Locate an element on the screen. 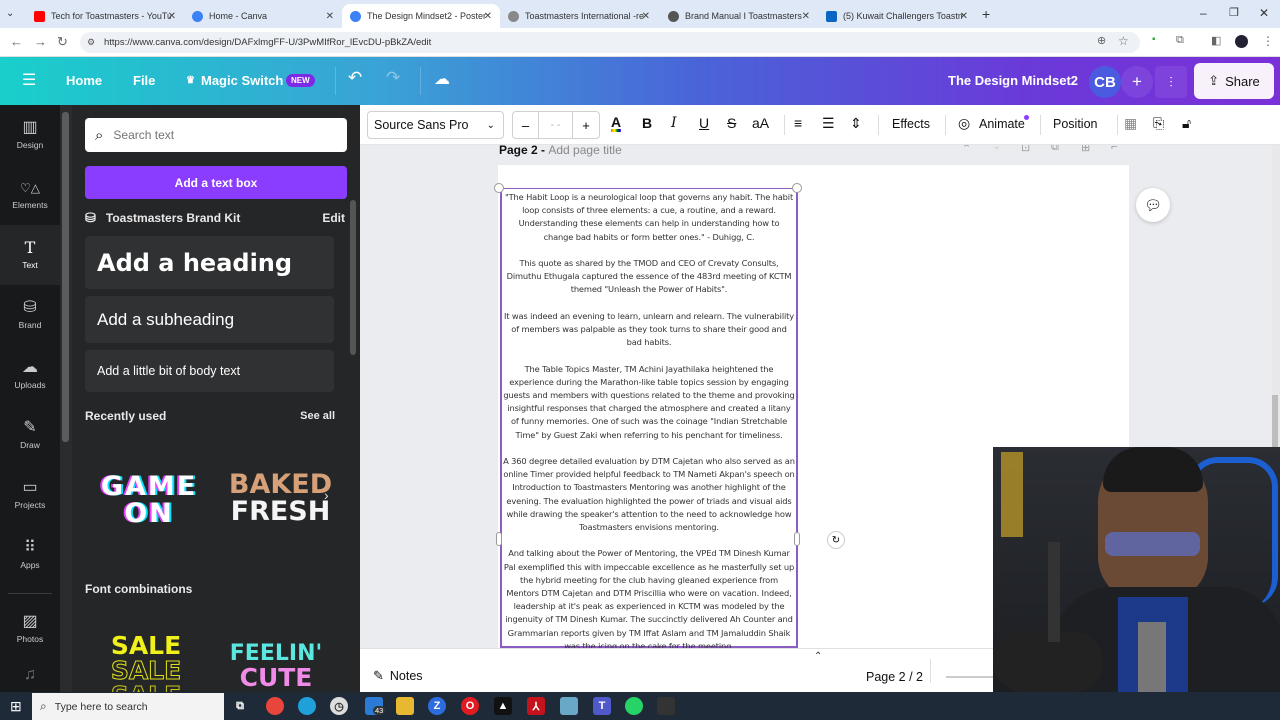 This screenshot has width=1280, height=720. teams-icon: T is located at coordinates (602, 706).